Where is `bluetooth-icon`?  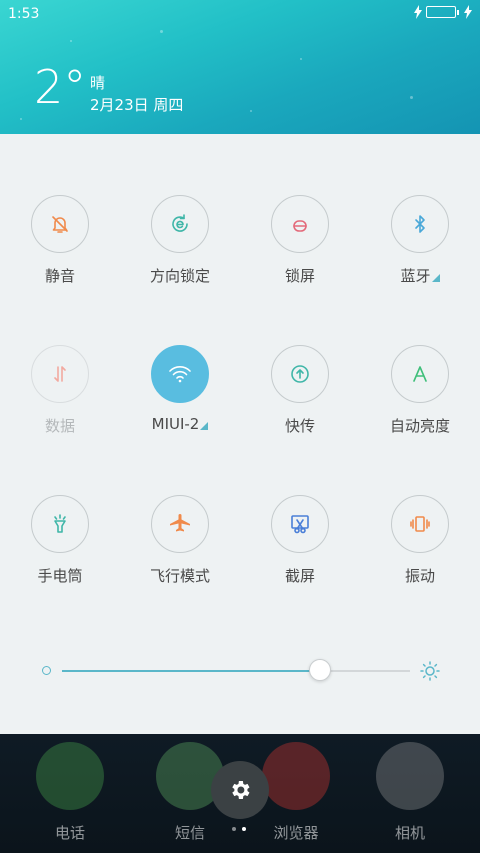
bluetooth-icon is located at coordinates (420, 224).